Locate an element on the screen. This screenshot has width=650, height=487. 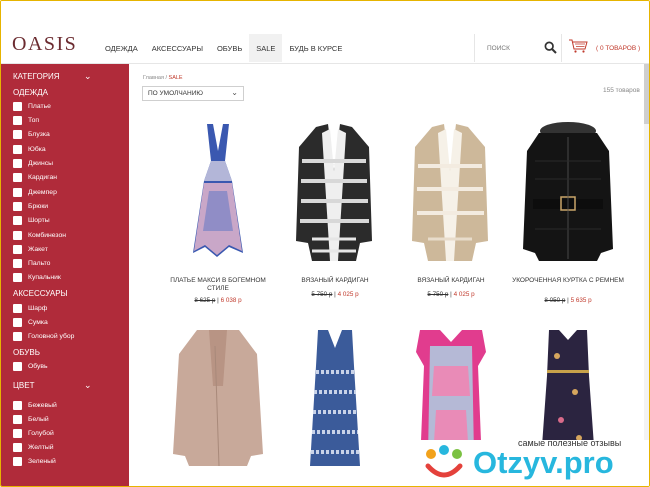
color-label: ЦВЕТ is located at coordinates (24, 385).